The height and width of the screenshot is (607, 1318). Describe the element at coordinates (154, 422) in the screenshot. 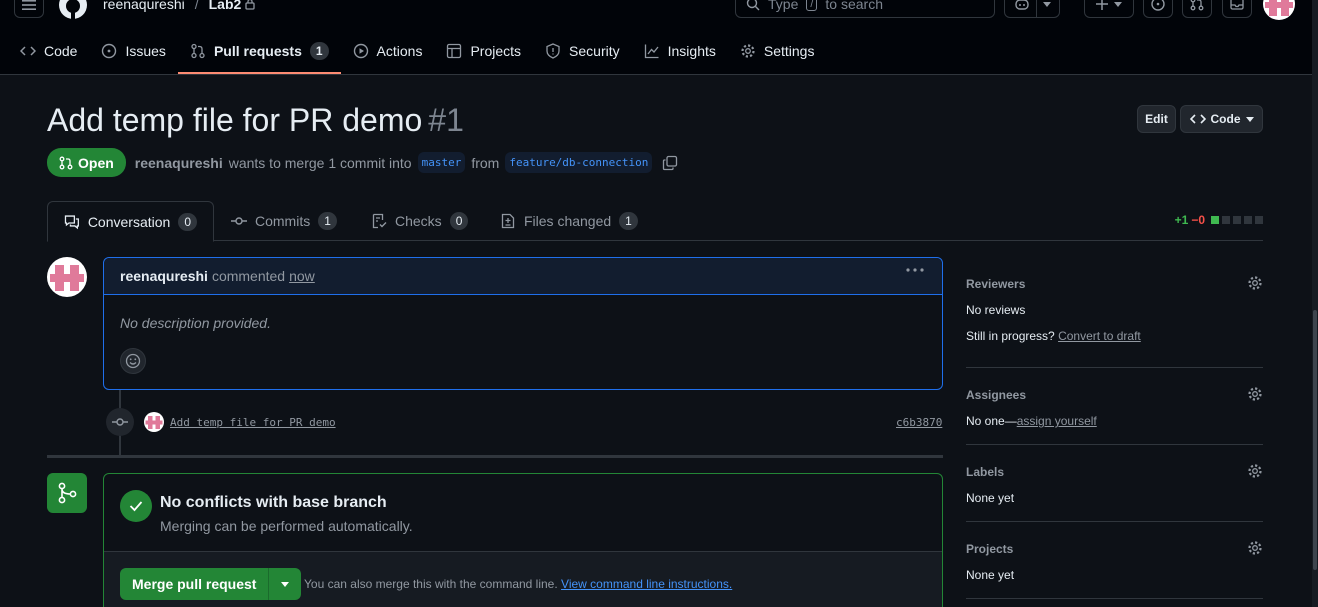

I see `commit-author-avatar` at that location.